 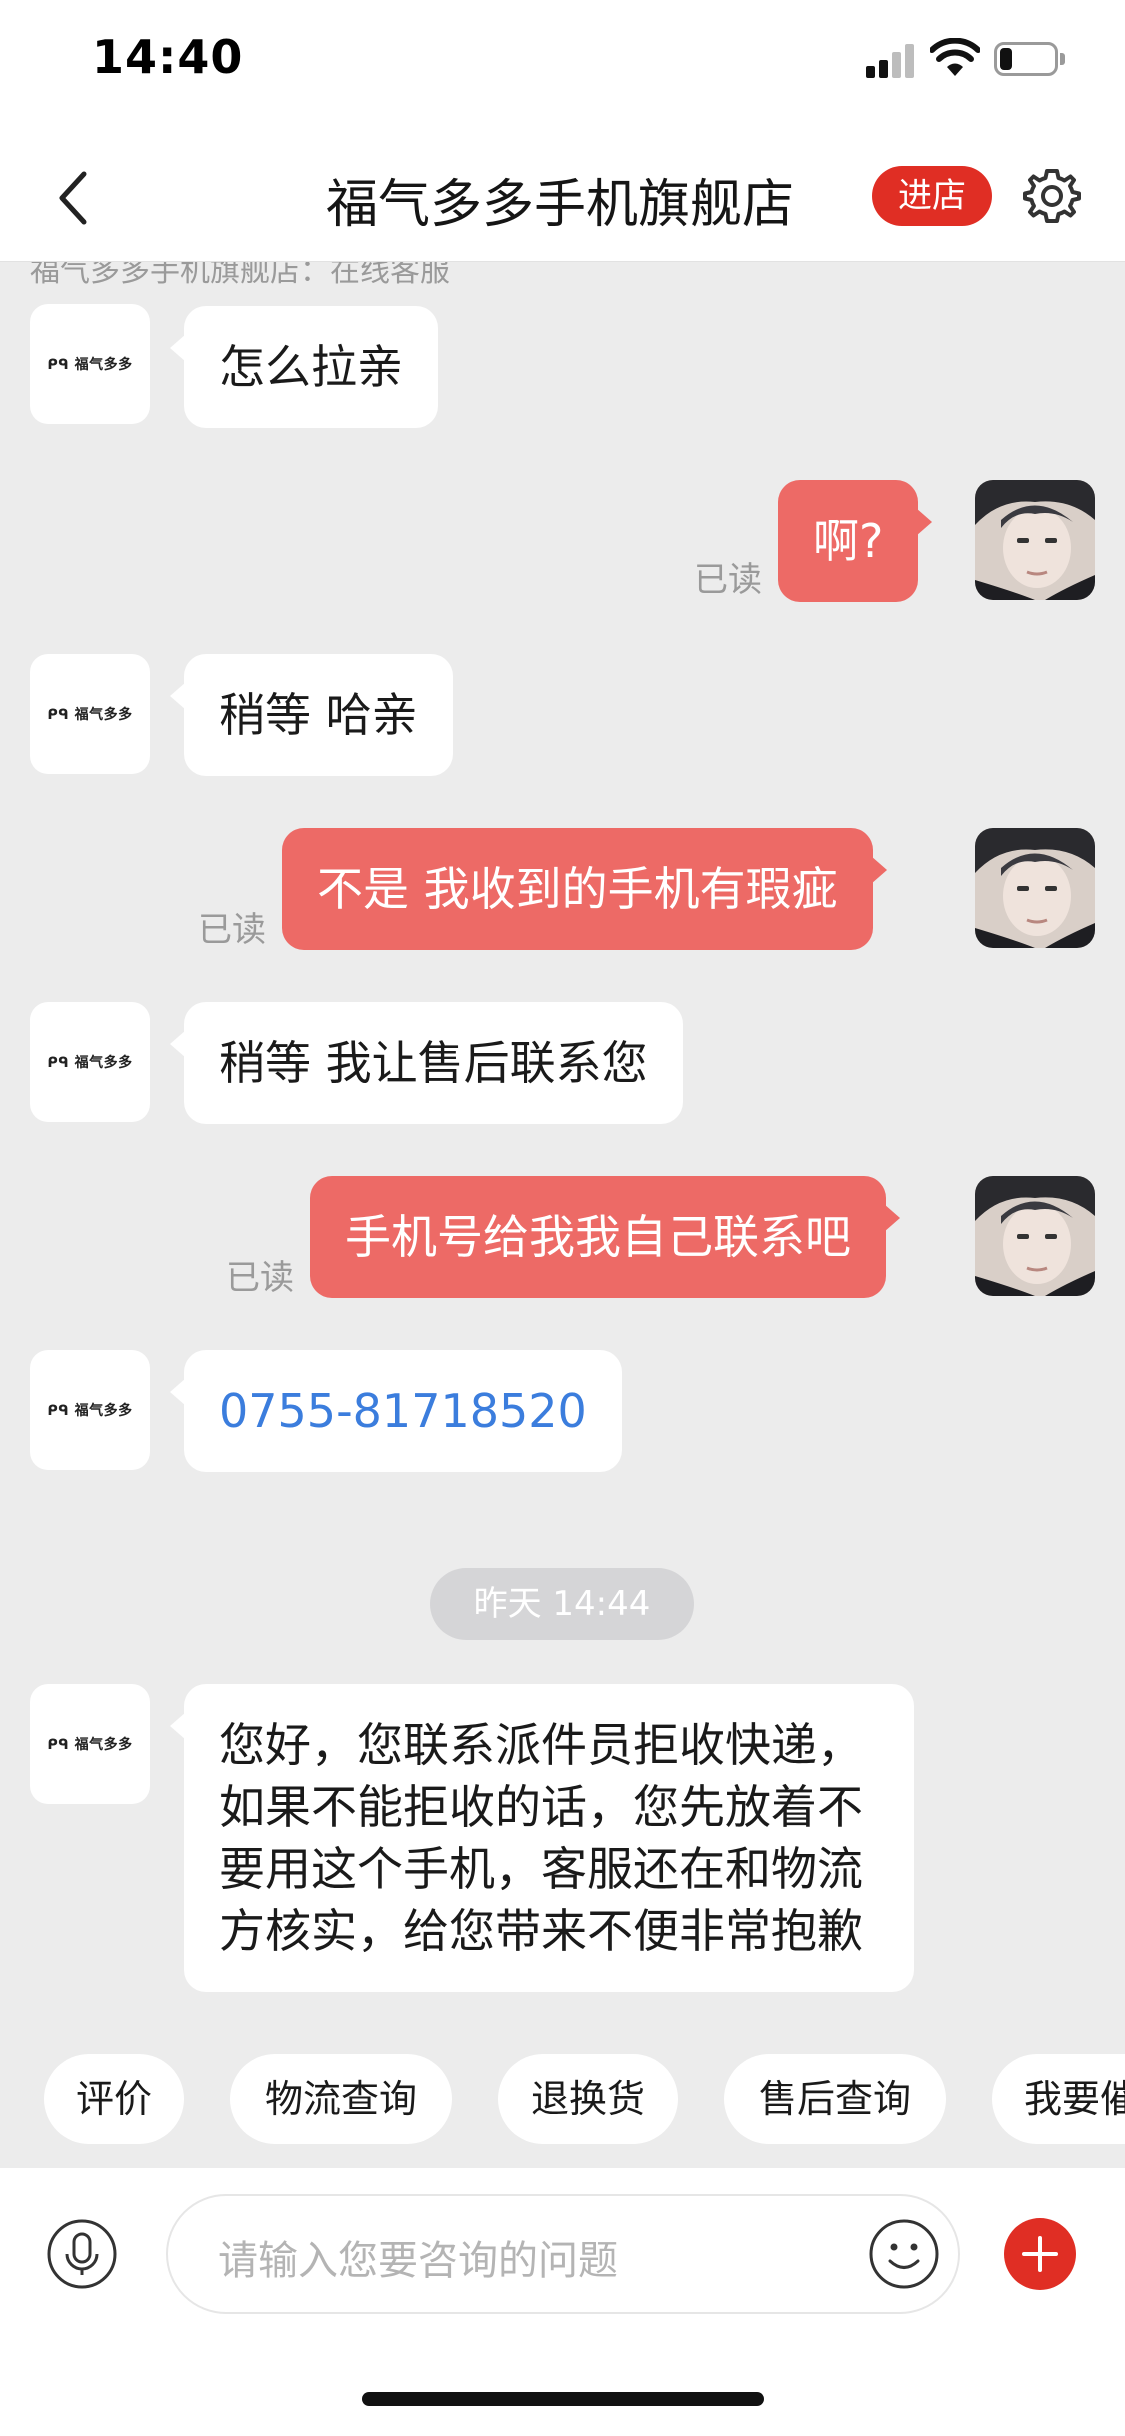 I want to click on quick-reply-review: 评价, so click(x=114, y=2099).